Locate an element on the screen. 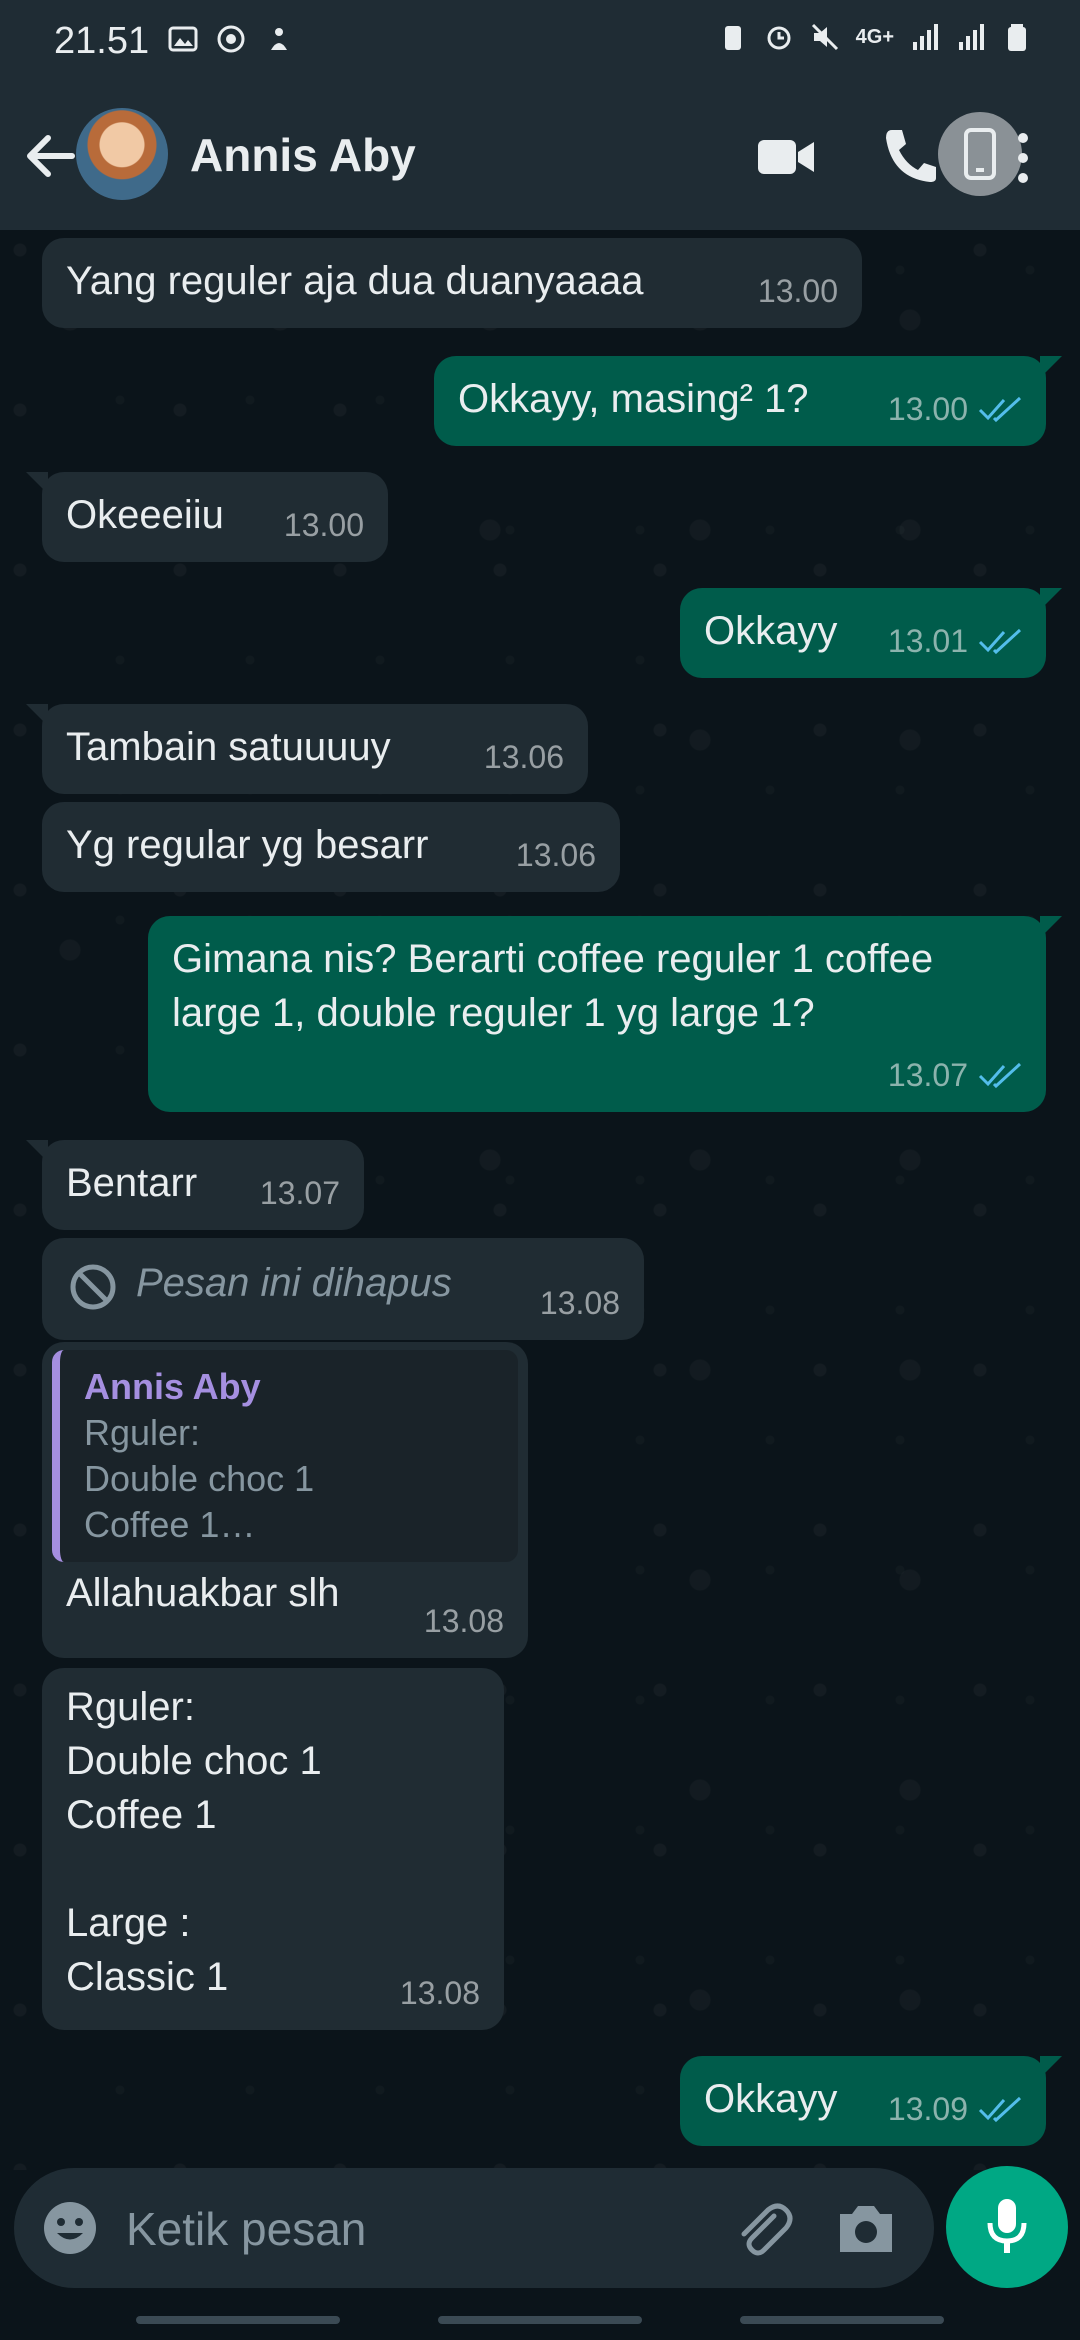  more-options-icon is located at coordinates (1023, 158).